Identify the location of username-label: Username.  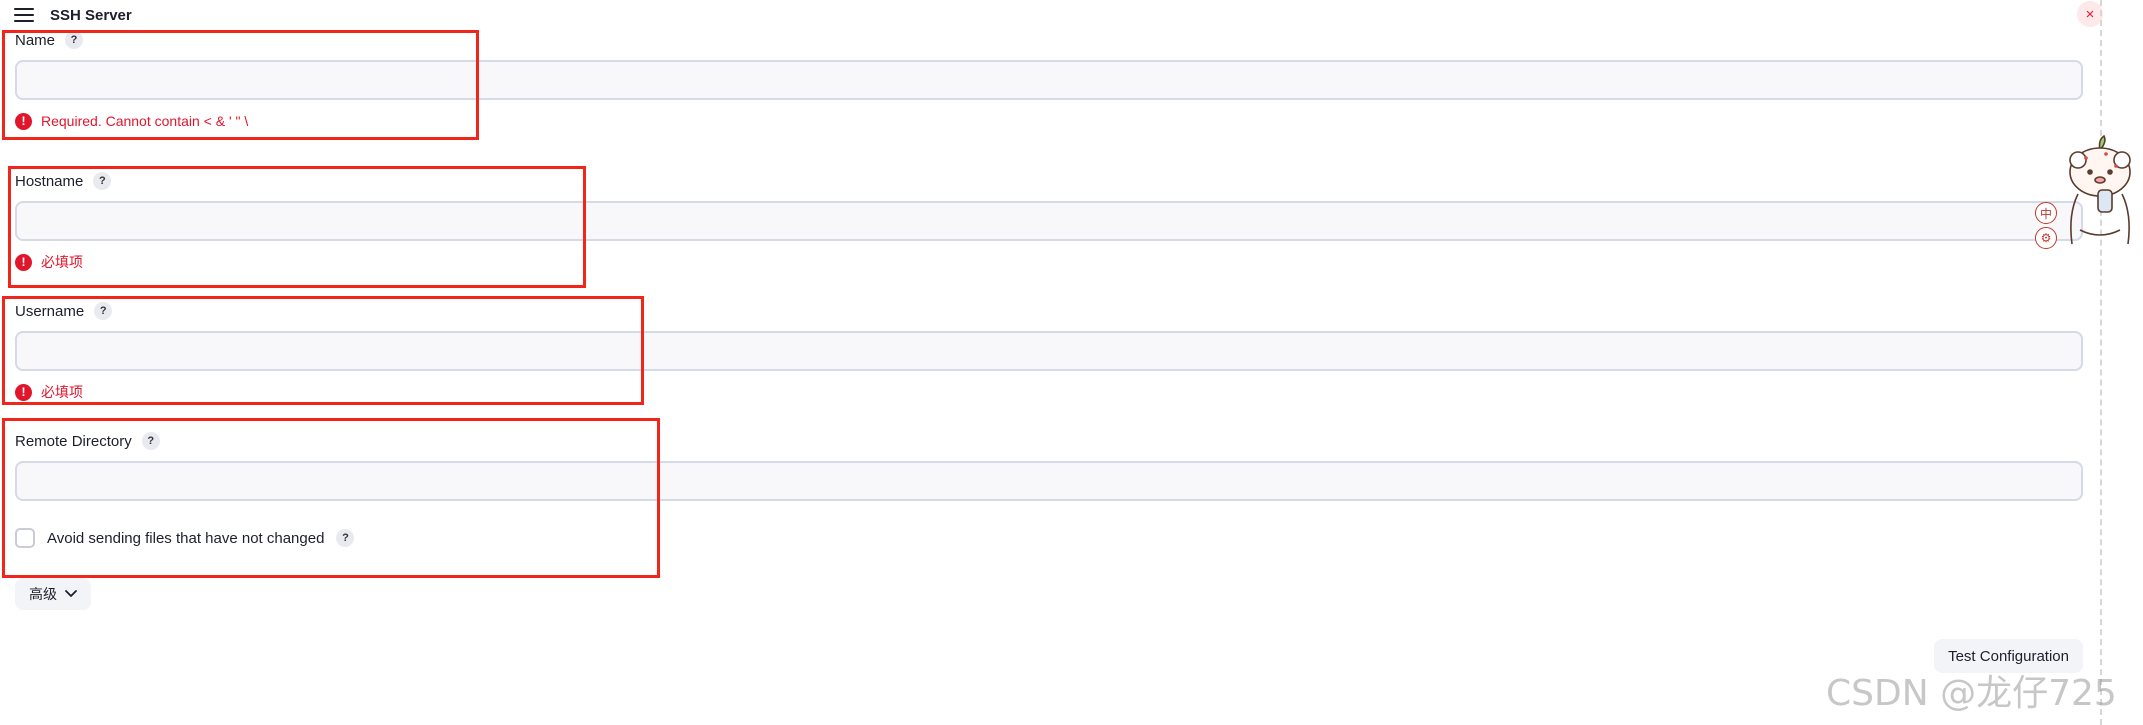
(50, 311).